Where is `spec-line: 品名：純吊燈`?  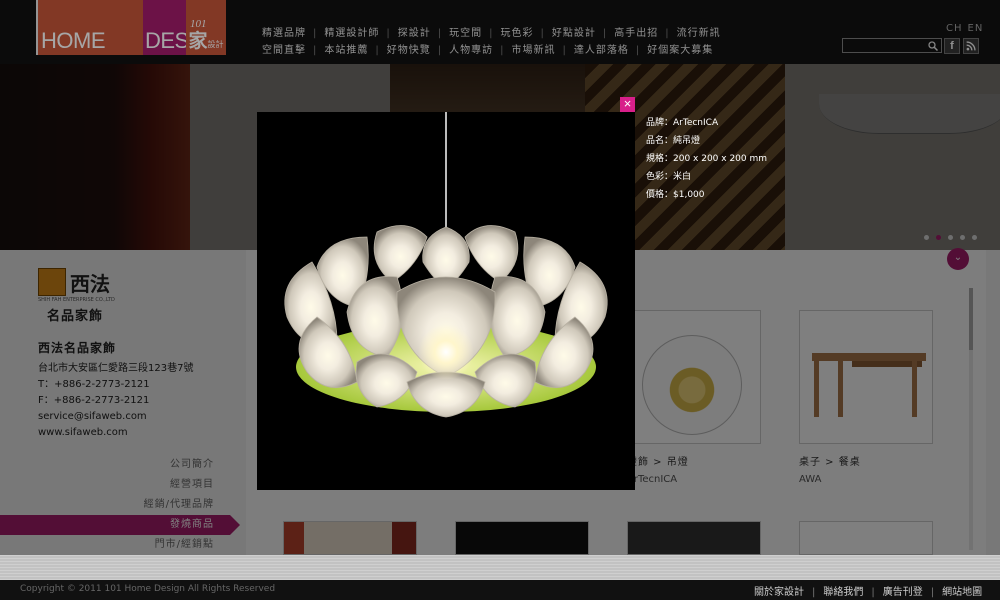
spec-line: 品名：純吊燈 is located at coordinates (673, 141).